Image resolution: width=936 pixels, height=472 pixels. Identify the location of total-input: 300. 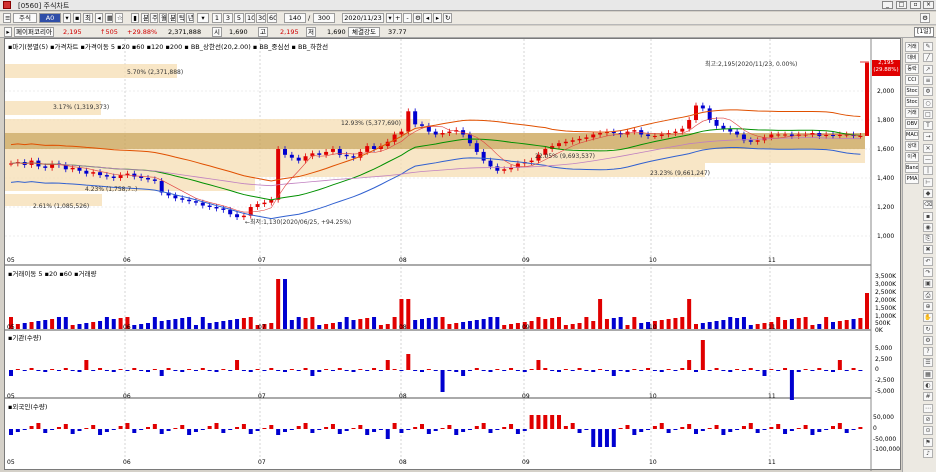
(324, 18).